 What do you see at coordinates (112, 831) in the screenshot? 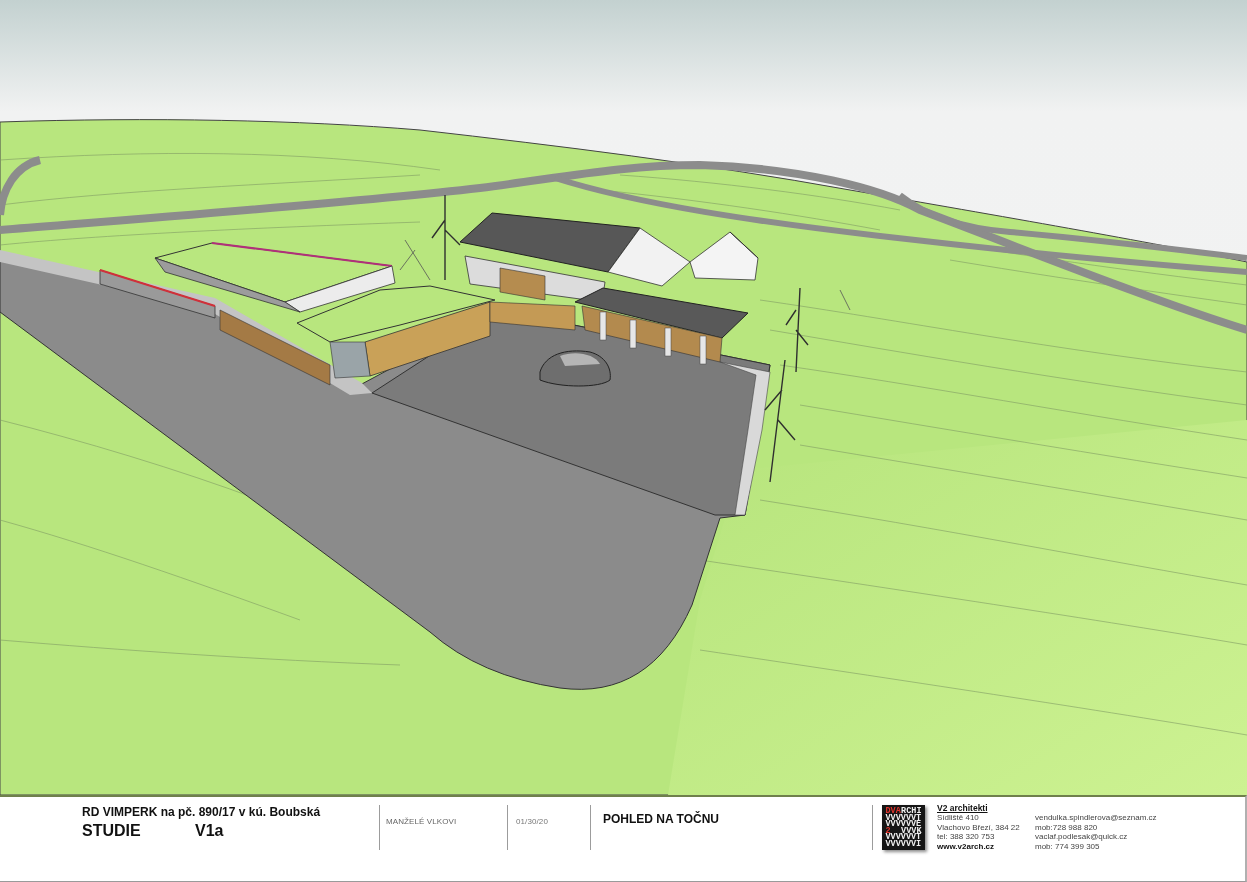
I see `project-phase: STUDIE` at bounding box center [112, 831].